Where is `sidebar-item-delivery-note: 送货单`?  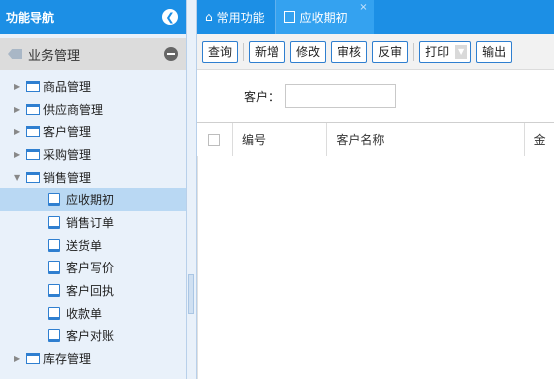
sidebar-item-delivery-note: 送货单 is located at coordinates (93, 245).